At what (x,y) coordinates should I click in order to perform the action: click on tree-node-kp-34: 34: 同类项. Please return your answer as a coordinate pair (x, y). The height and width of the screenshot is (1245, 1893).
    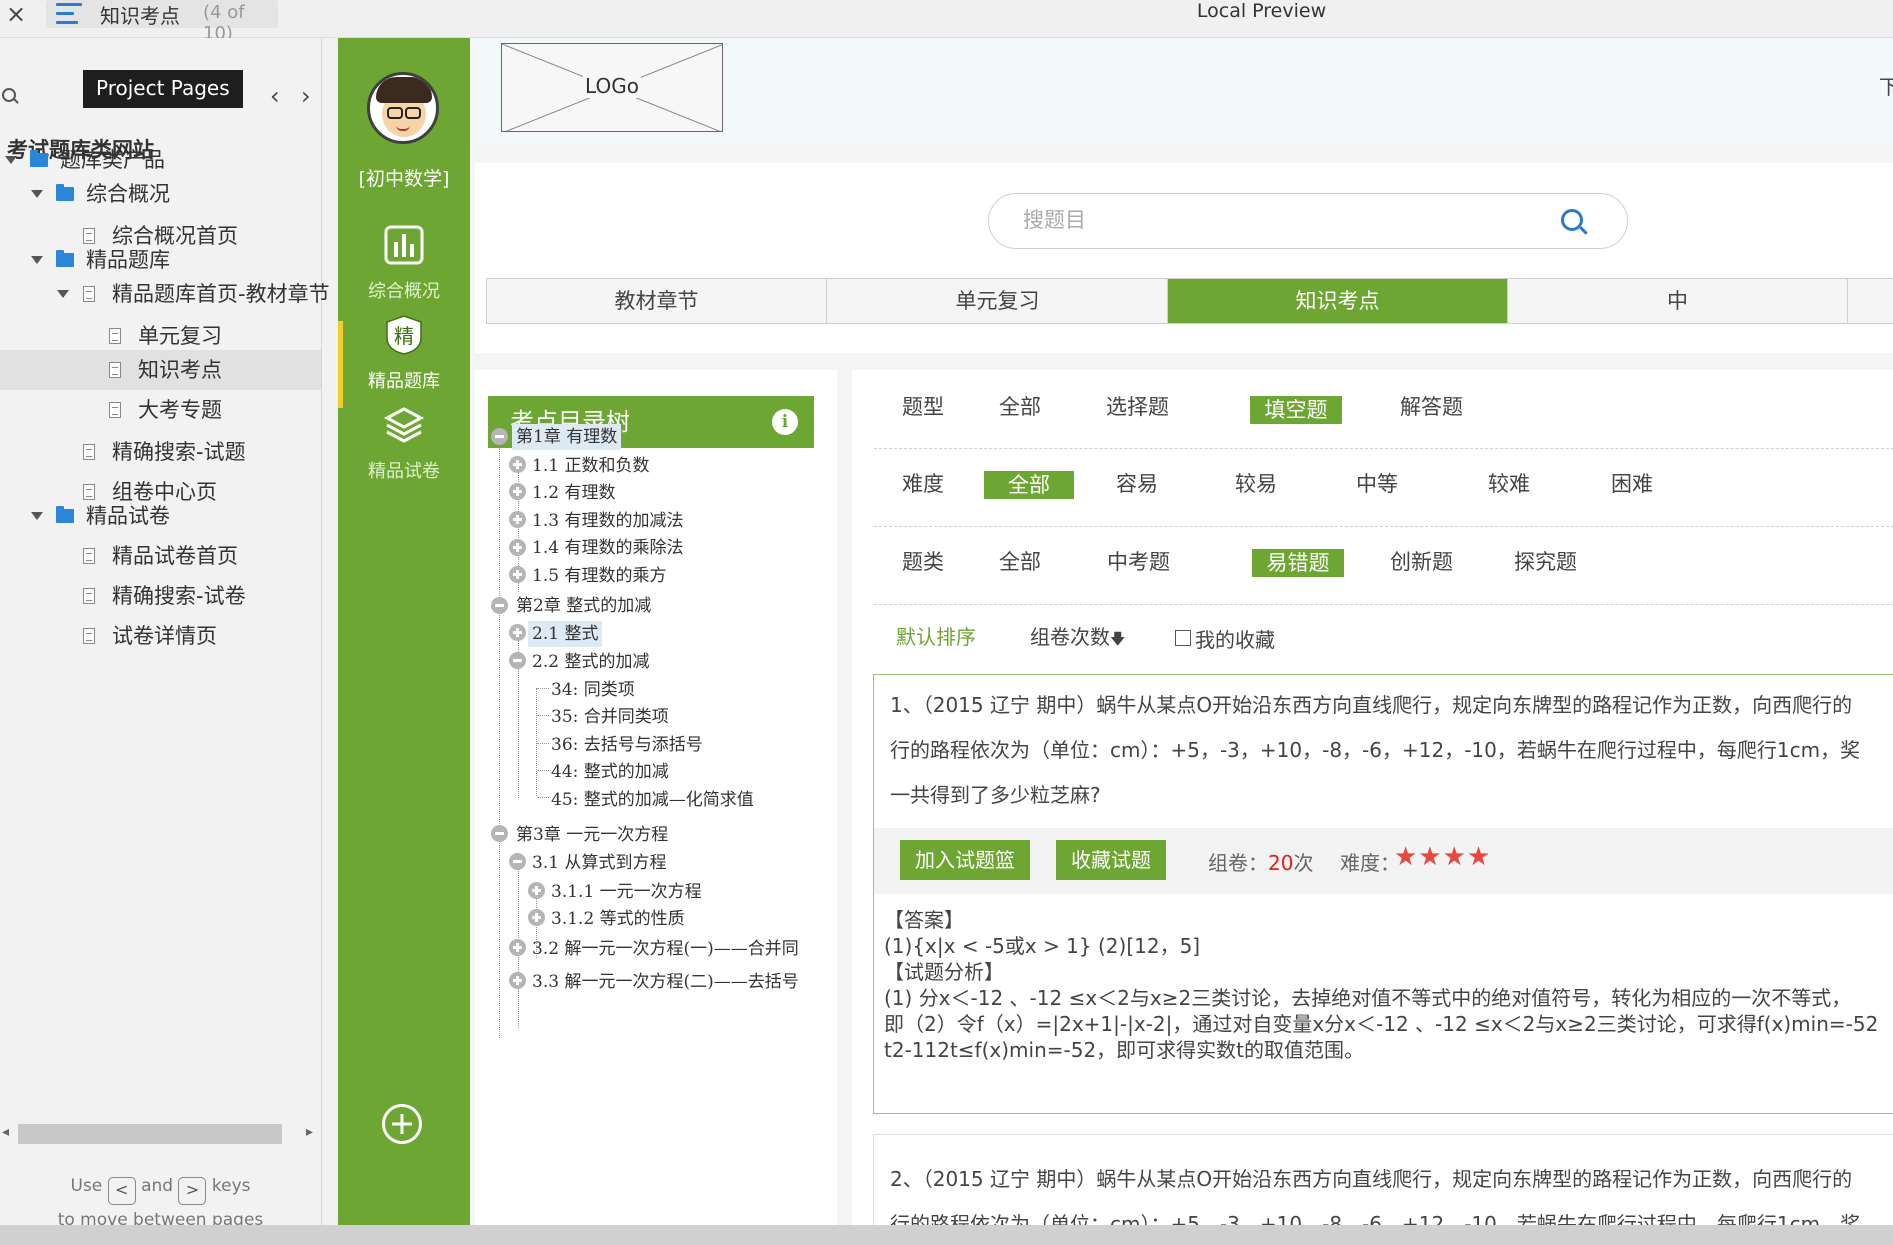
    Looking at the image, I should click on (593, 690).